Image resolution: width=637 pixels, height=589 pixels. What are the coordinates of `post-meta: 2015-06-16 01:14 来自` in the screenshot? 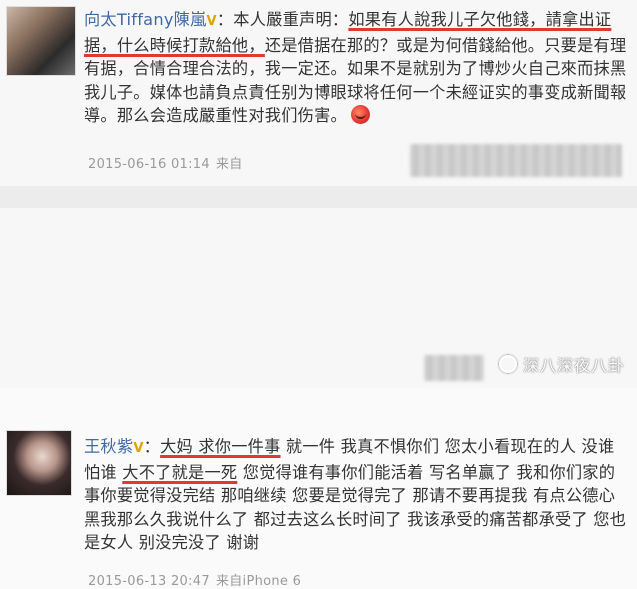 It's located at (165, 162).